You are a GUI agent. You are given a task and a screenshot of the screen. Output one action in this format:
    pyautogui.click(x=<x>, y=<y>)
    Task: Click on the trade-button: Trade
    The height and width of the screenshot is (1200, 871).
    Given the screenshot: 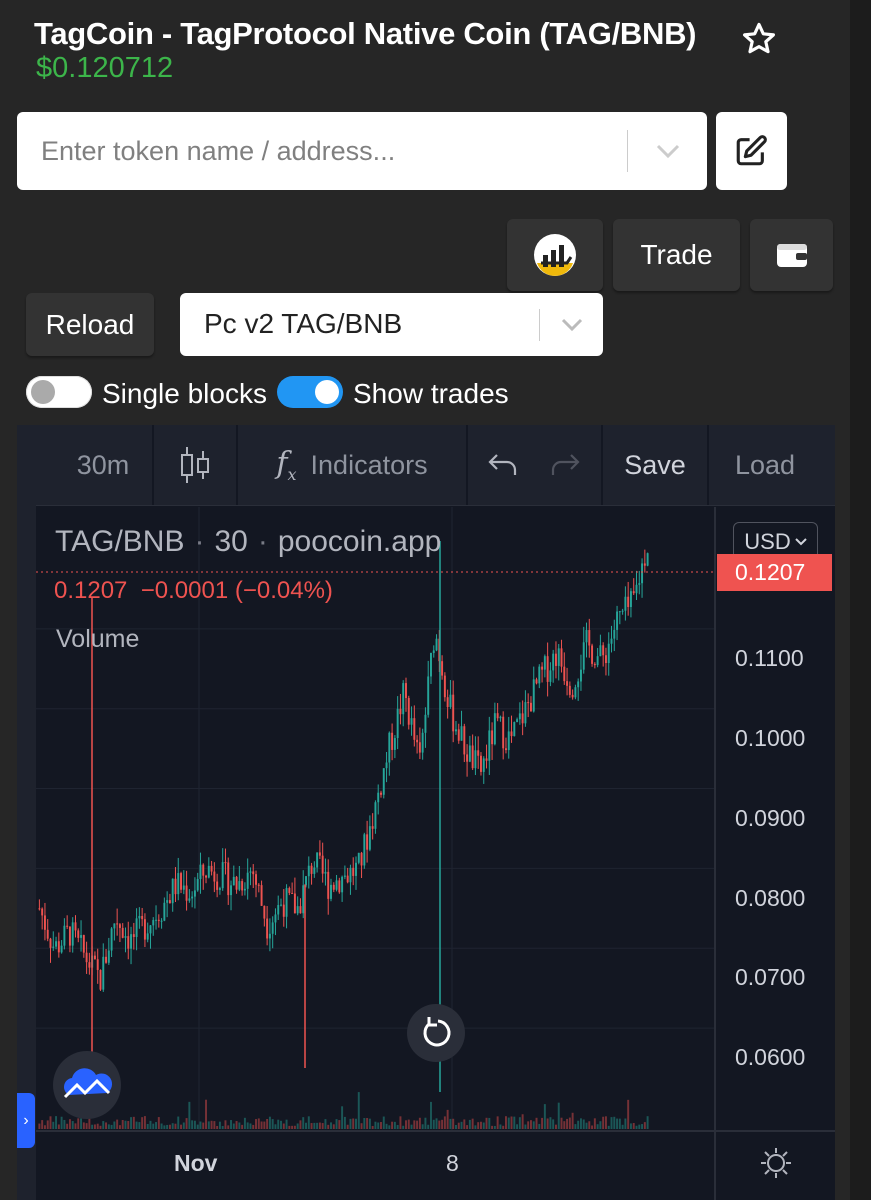 What is the action you would take?
    pyautogui.click(x=676, y=255)
    